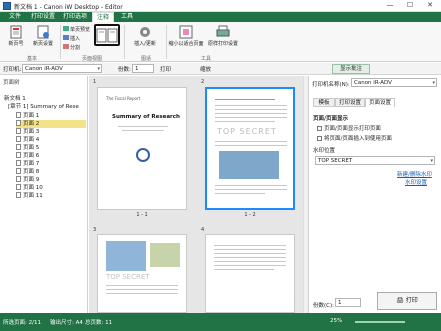 Image resolution: width=441 pixels, height=331 pixels. Describe the element at coordinates (103, 17) in the screenshot. I see `tab-annotation: 注释` at that location.